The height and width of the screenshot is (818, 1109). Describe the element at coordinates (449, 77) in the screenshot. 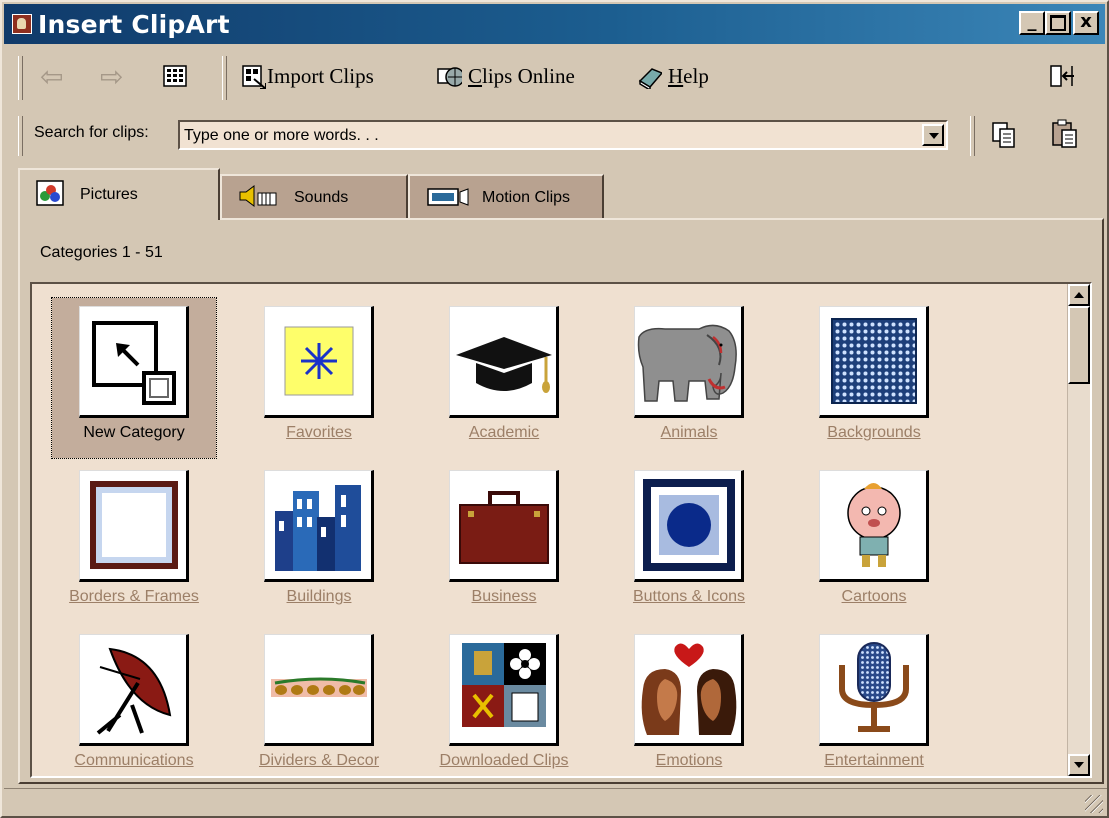

I see `clips-online-icon` at that location.